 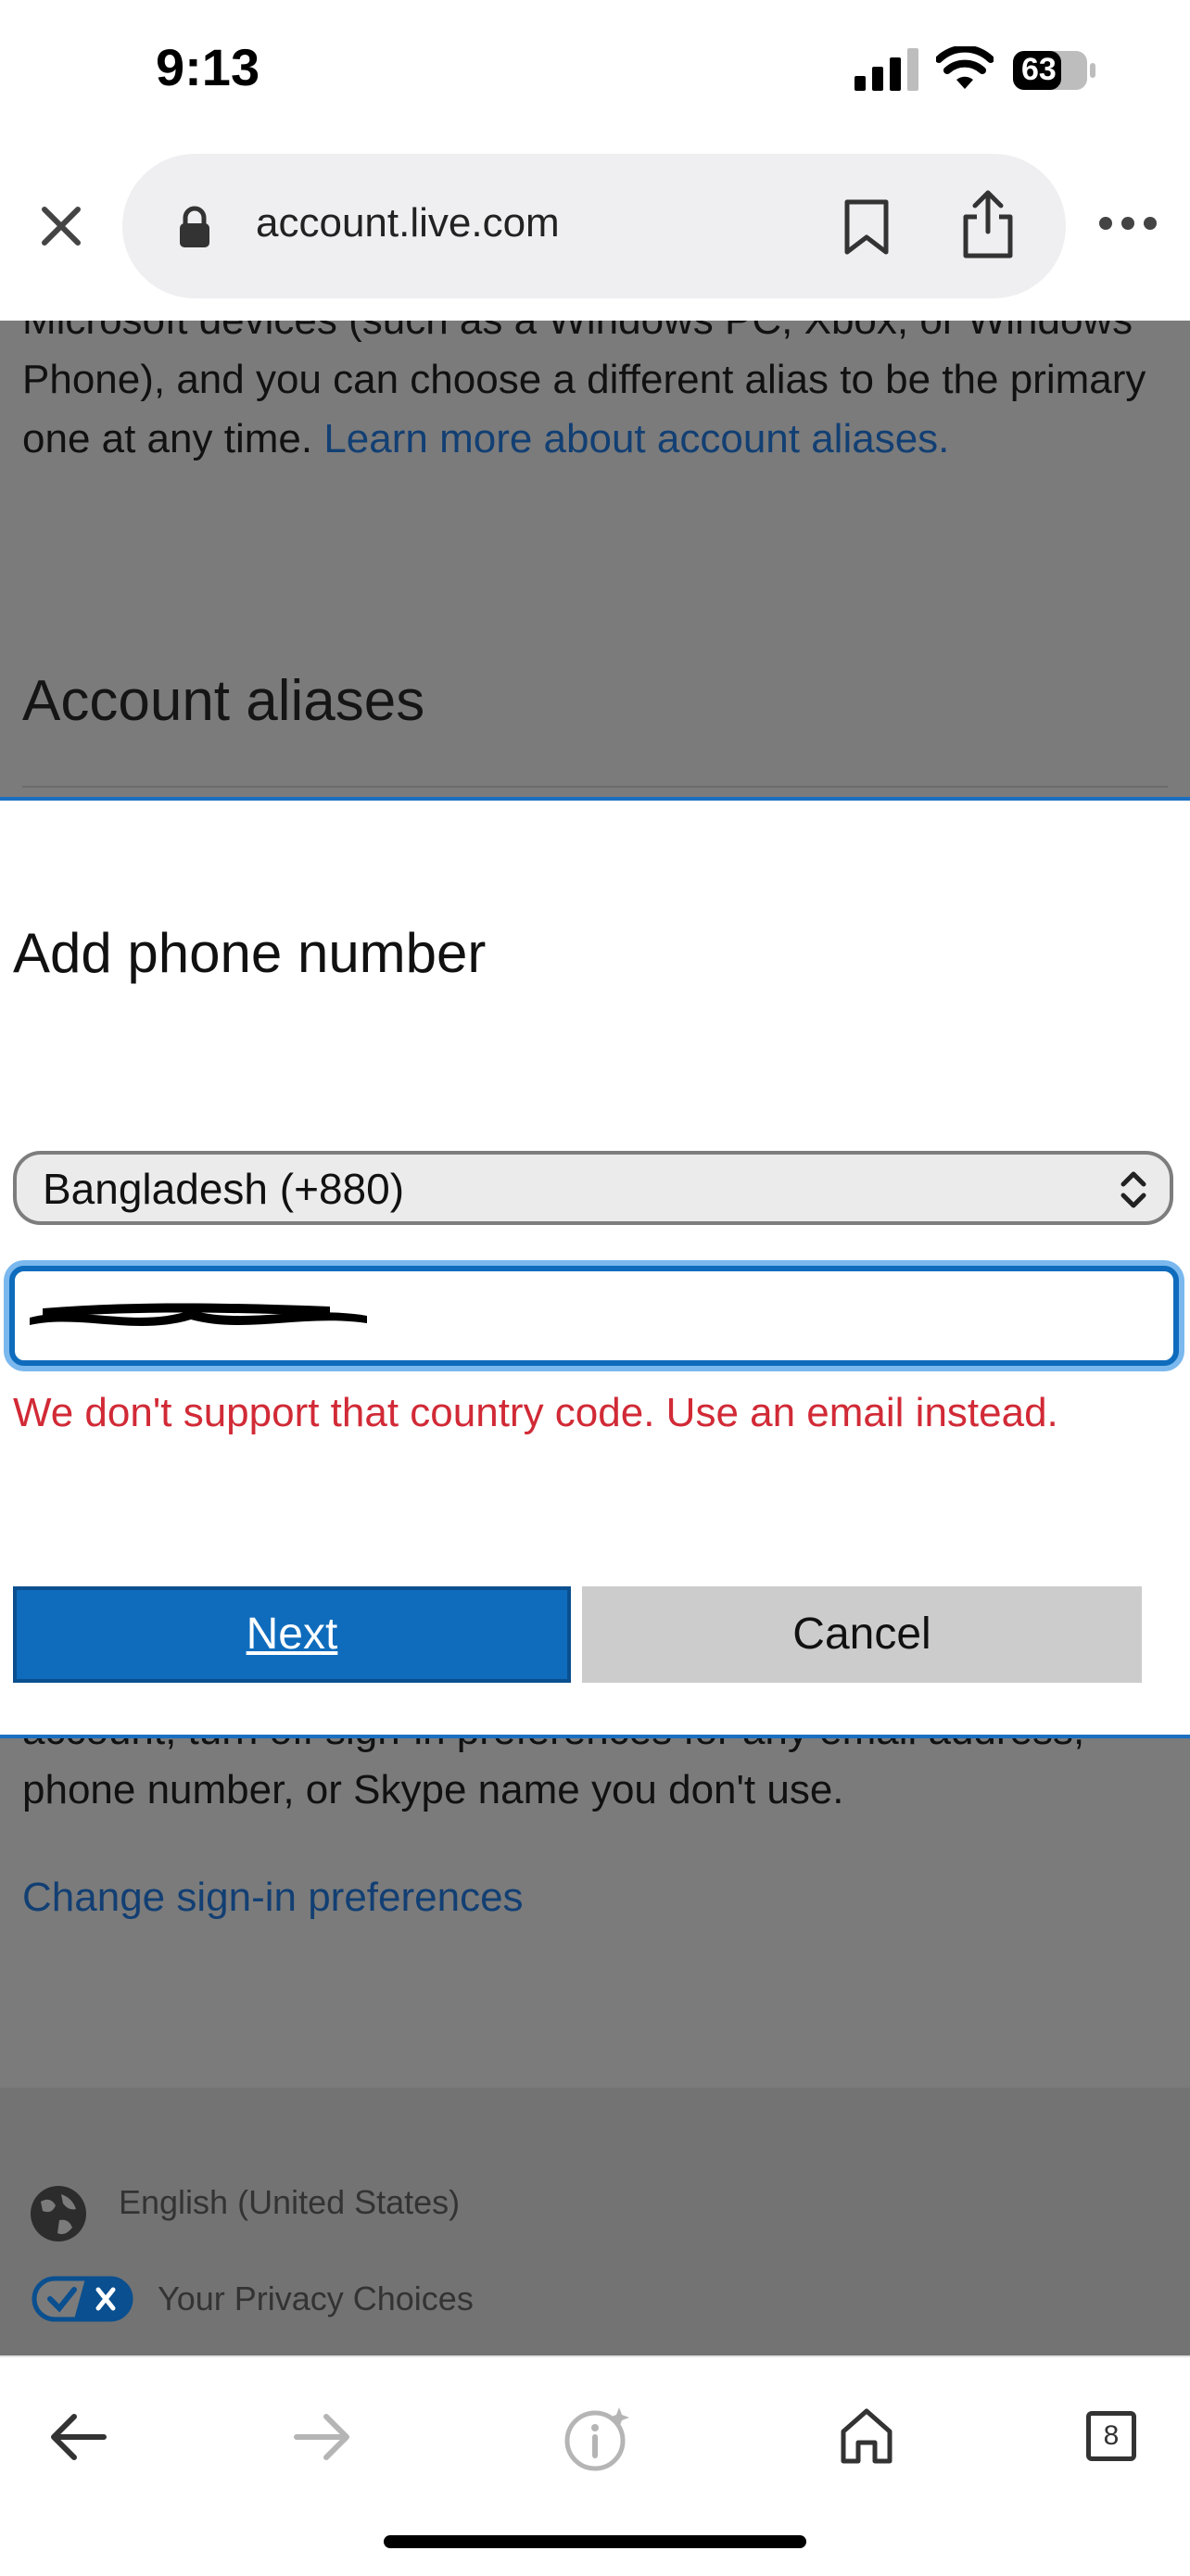 What do you see at coordinates (194, 226) in the screenshot?
I see `lock-icon` at bounding box center [194, 226].